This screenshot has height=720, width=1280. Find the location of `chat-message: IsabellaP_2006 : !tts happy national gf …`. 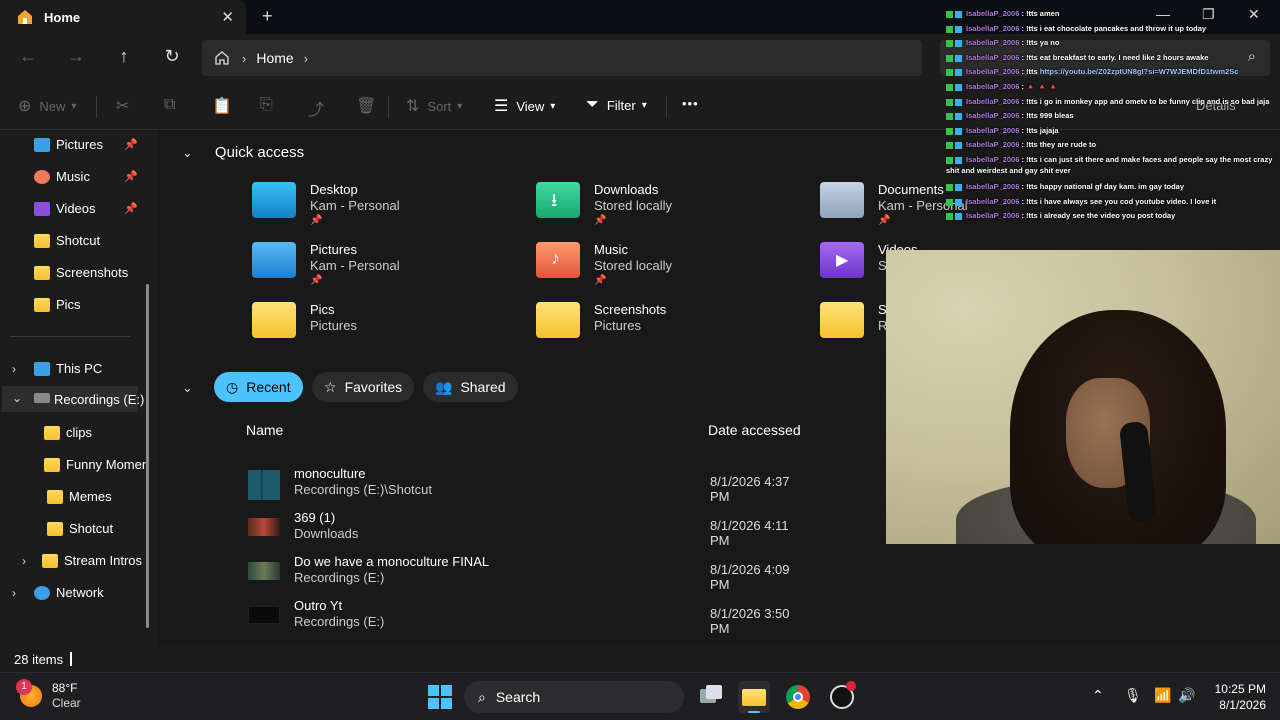

chat-message: IsabellaP_2006 : !tts happy national gf … is located at coordinates (1113, 186).